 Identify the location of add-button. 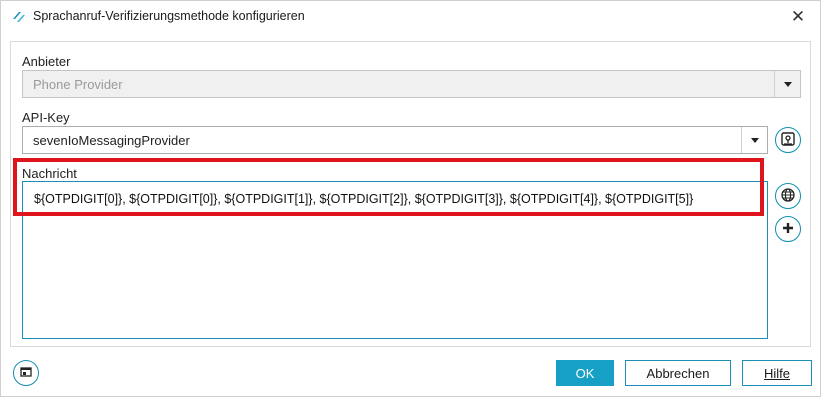
(788, 229).